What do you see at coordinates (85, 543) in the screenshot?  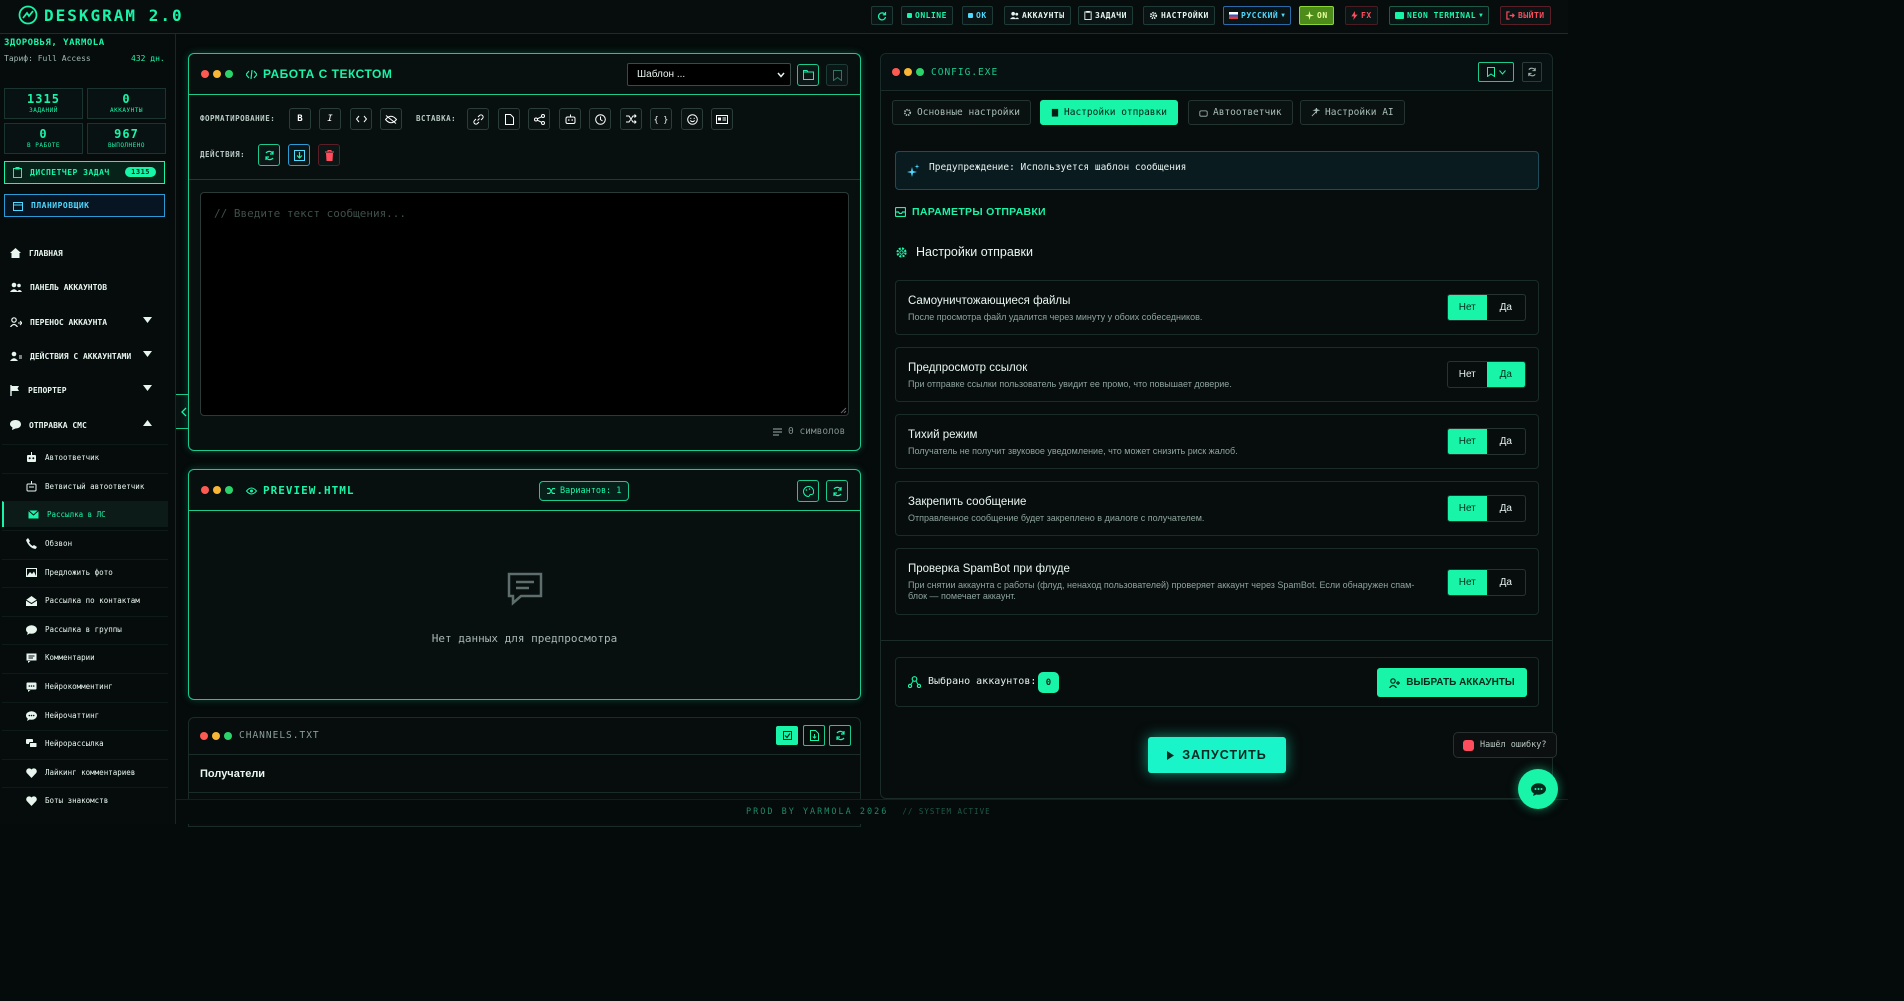 I see `subnav-calling: Обзвон` at bounding box center [85, 543].